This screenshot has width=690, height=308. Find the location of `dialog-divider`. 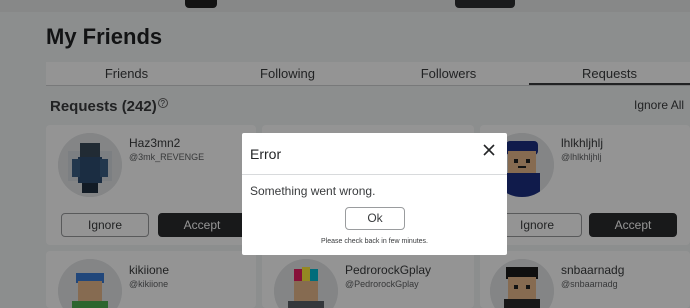

dialog-divider is located at coordinates (374, 174).